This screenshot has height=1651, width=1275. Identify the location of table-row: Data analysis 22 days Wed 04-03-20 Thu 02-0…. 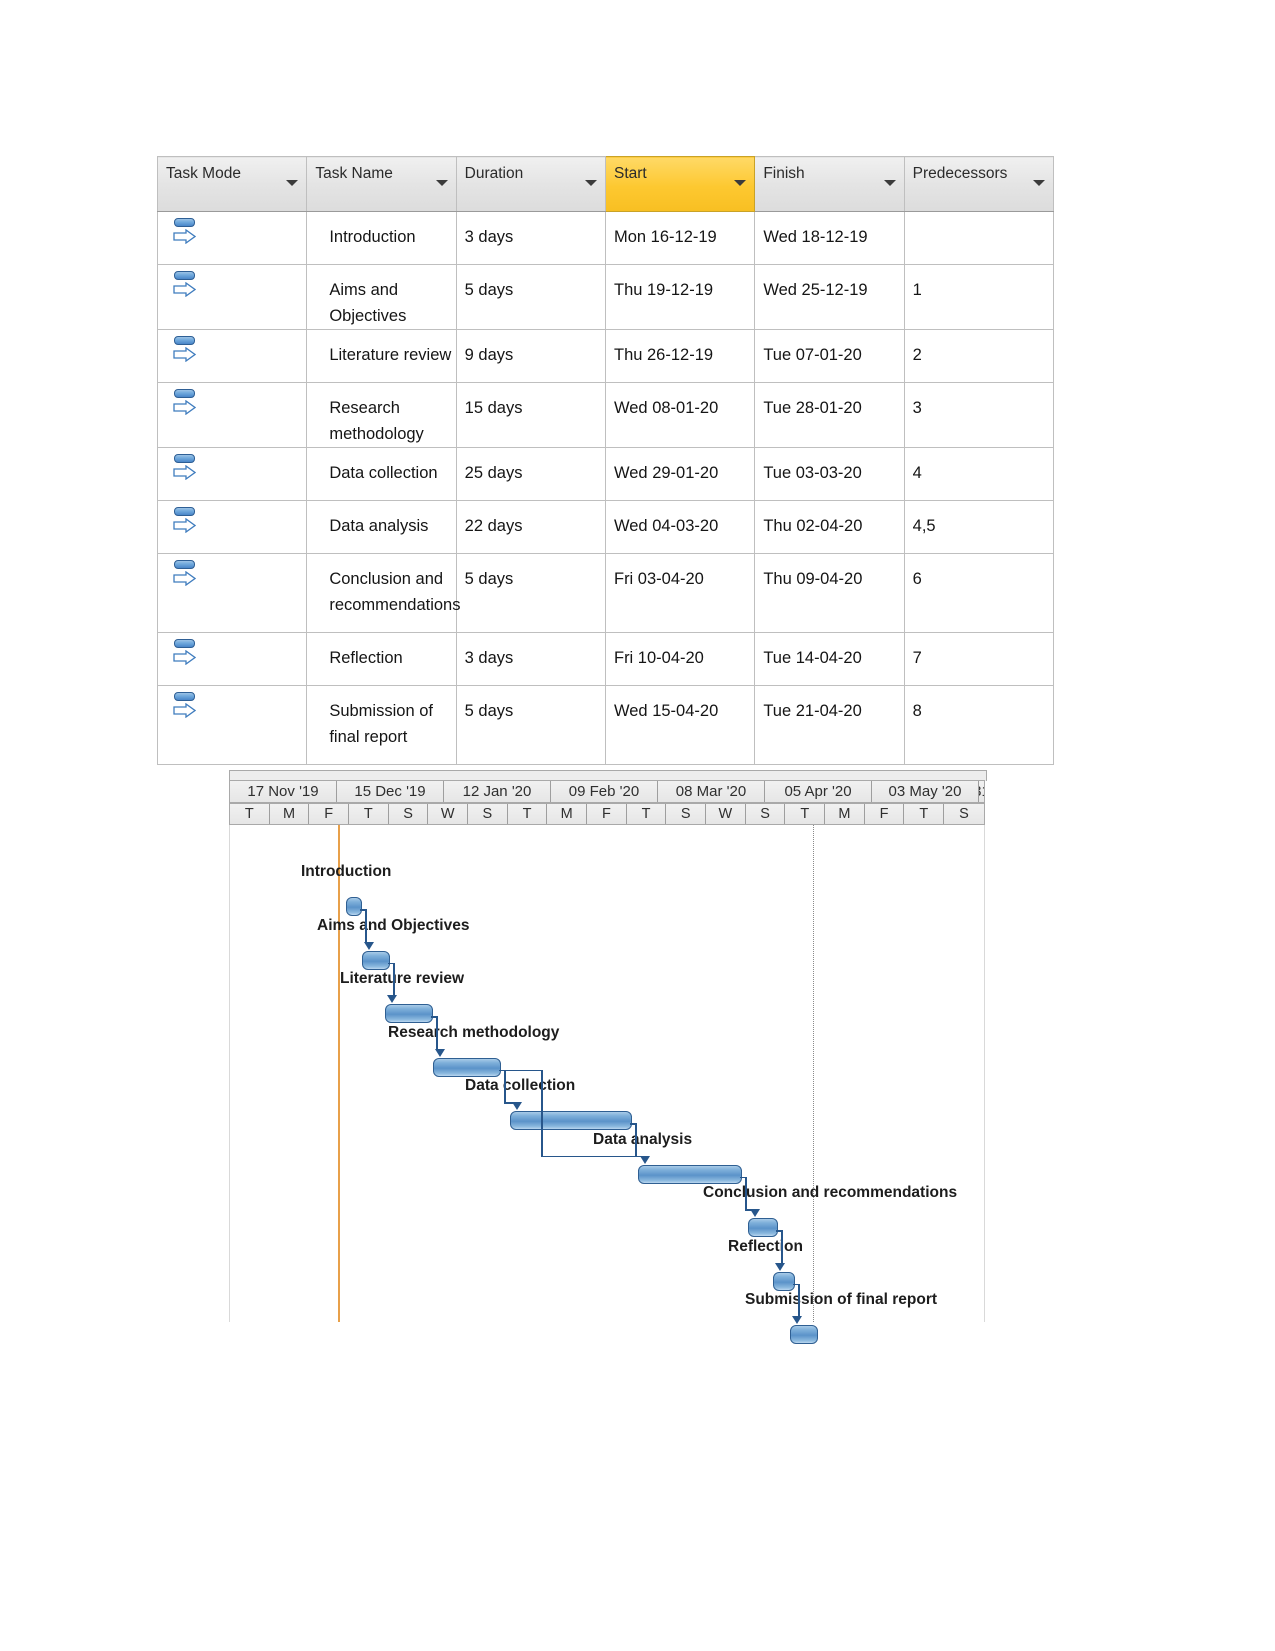
(605, 527).